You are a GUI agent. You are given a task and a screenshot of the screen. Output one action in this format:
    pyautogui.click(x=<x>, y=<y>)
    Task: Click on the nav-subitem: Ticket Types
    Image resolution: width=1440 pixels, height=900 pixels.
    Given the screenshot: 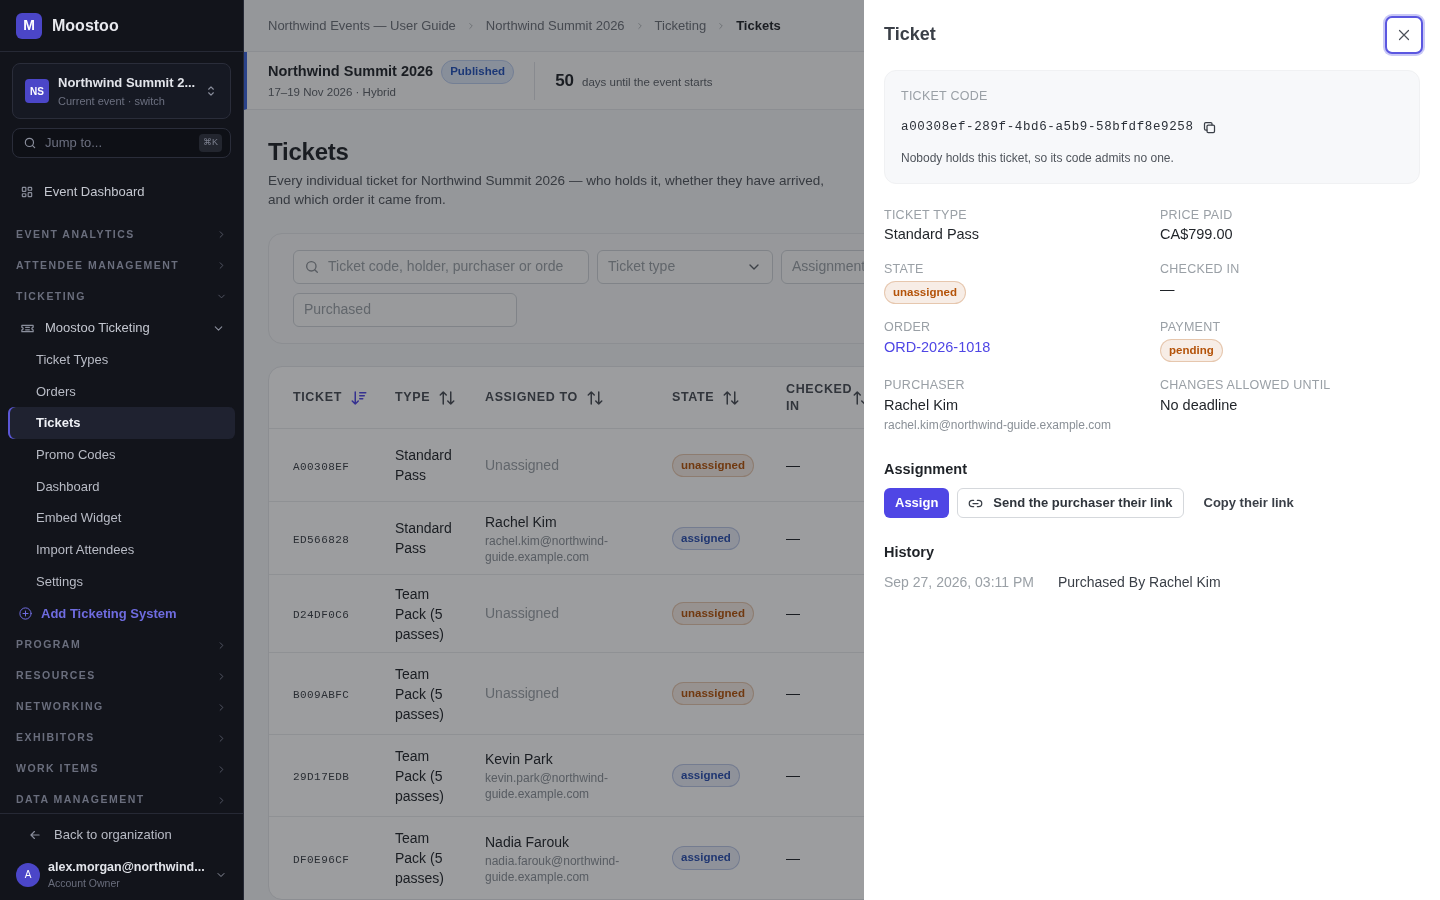 What is the action you would take?
    pyautogui.click(x=121, y=360)
    